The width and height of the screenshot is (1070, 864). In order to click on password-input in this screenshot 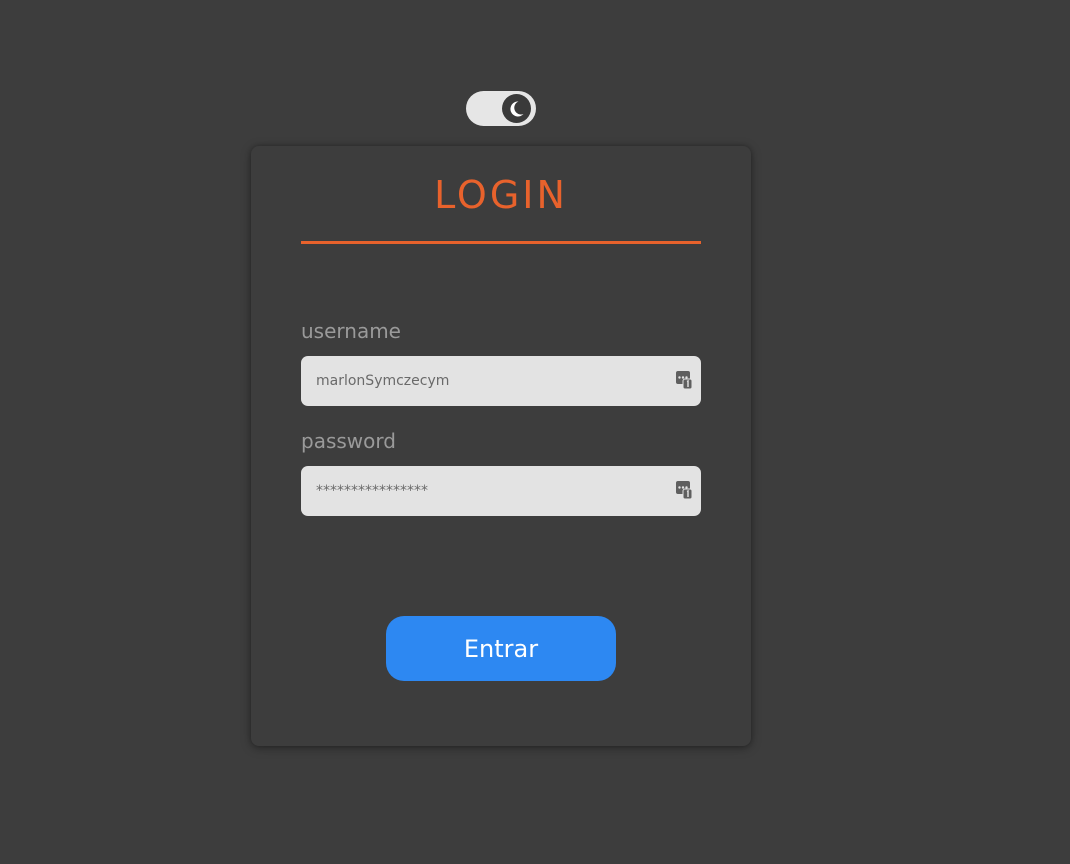, I will do `click(481, 491)`.